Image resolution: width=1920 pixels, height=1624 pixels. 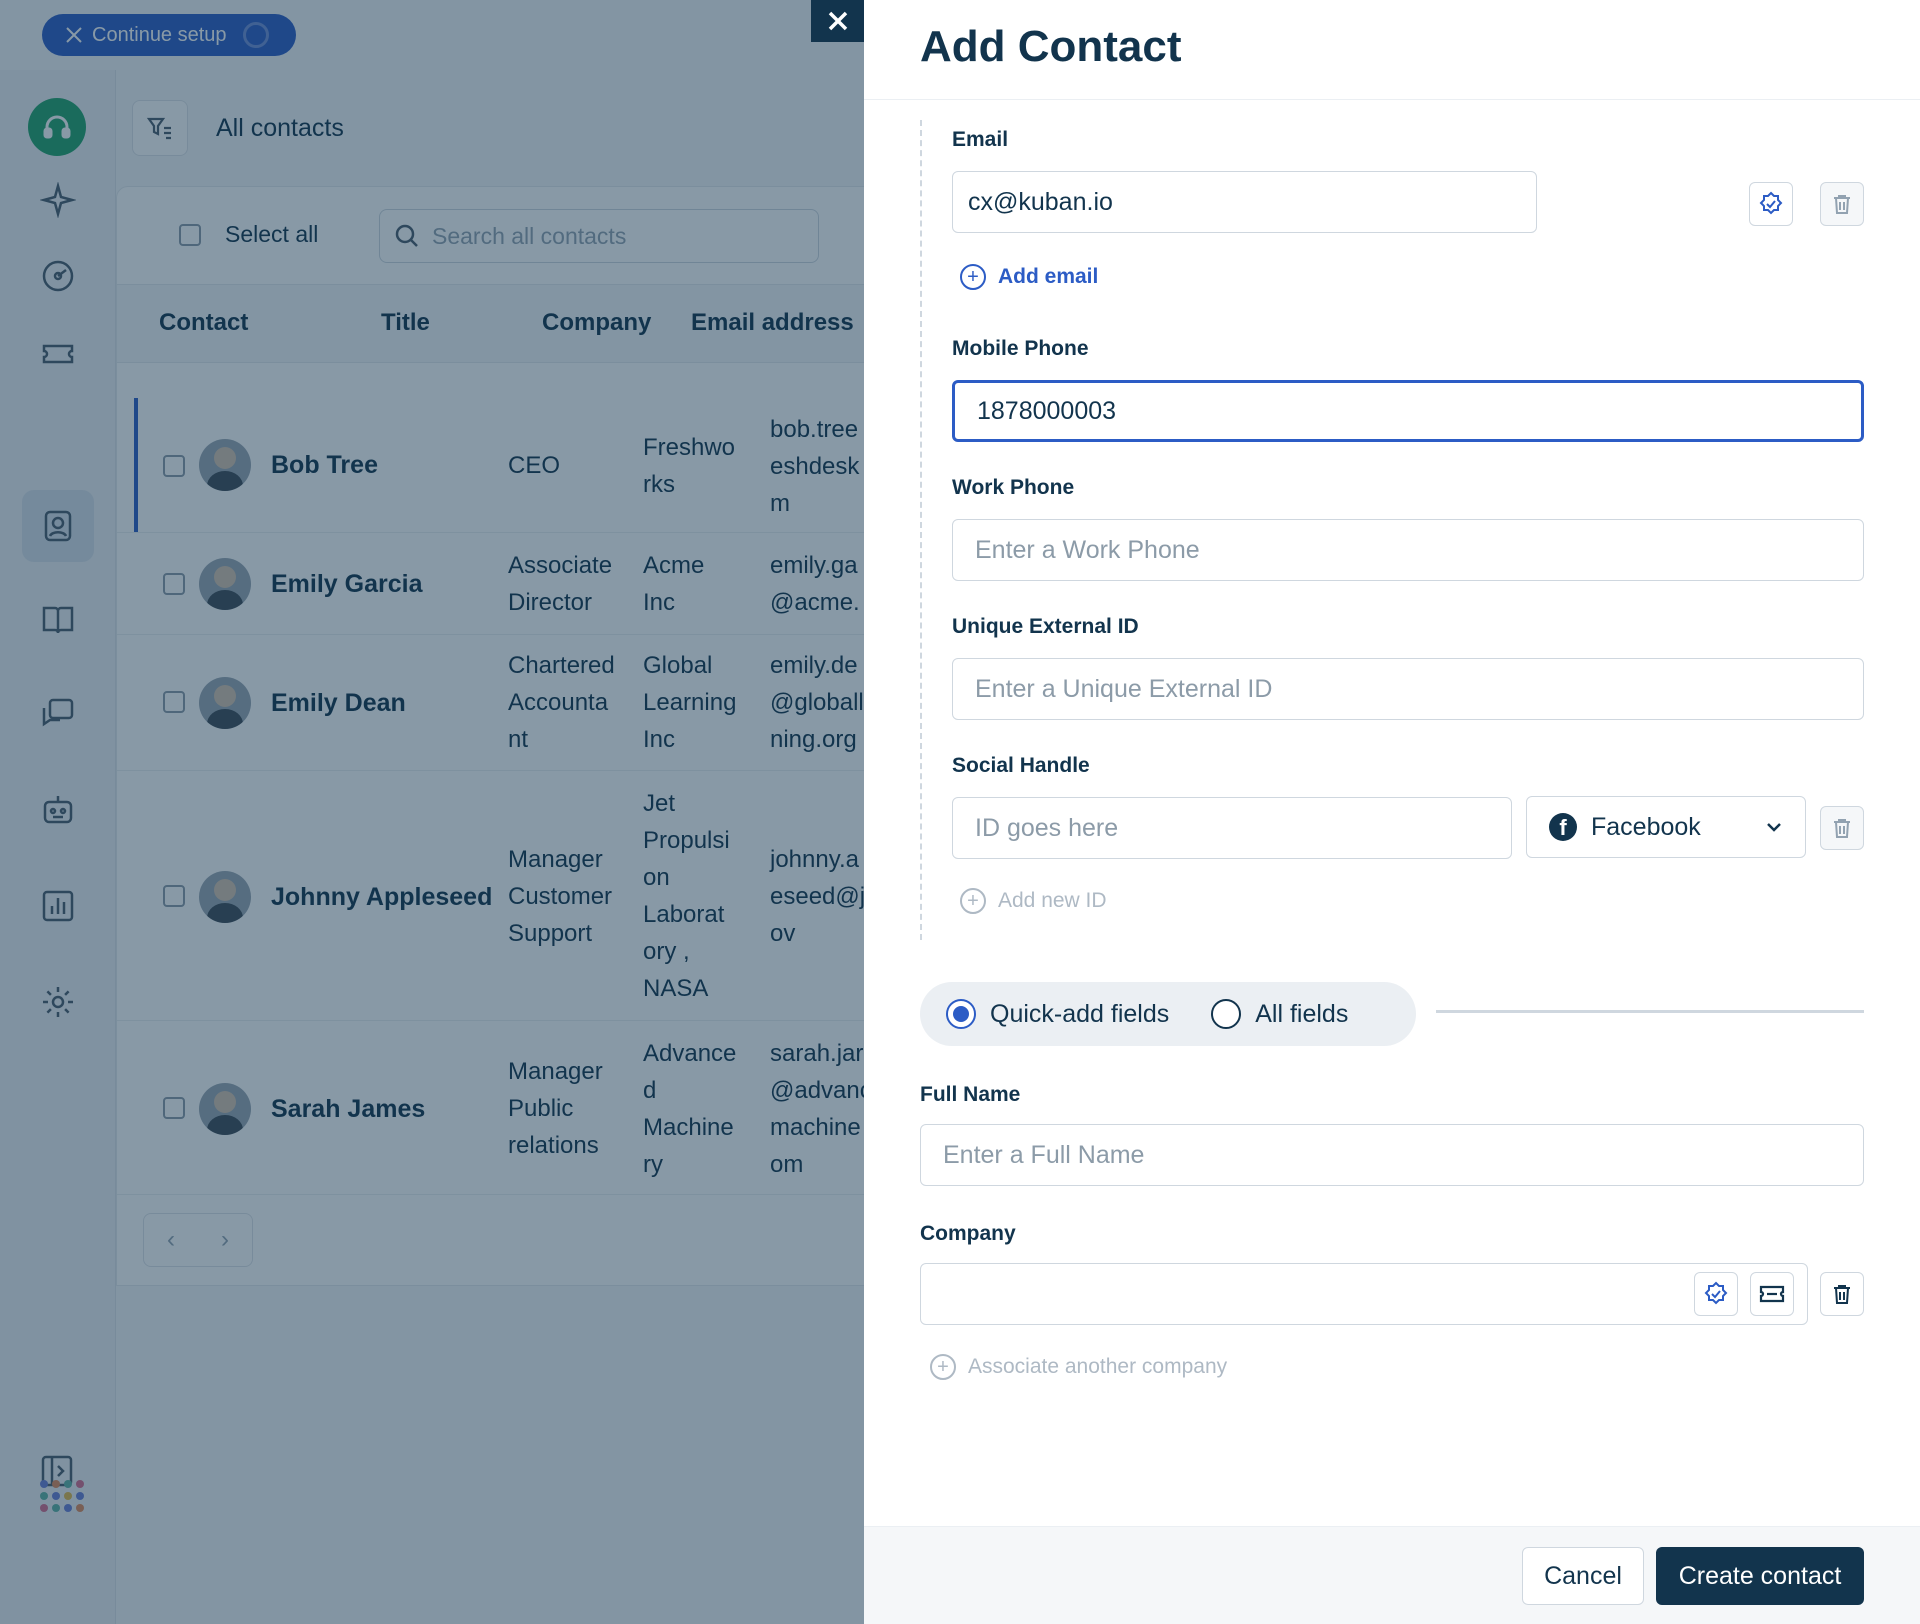 I want to click on add-new-id-label: Add new ID, so click(x=1052, y=900).